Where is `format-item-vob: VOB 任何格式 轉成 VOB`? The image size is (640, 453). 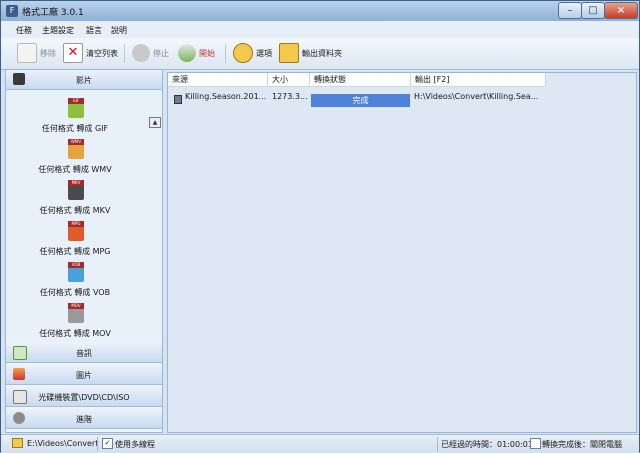
format-item-vob: VOB 任何格式 轉成 VOB is located at coordinates (75, 281).